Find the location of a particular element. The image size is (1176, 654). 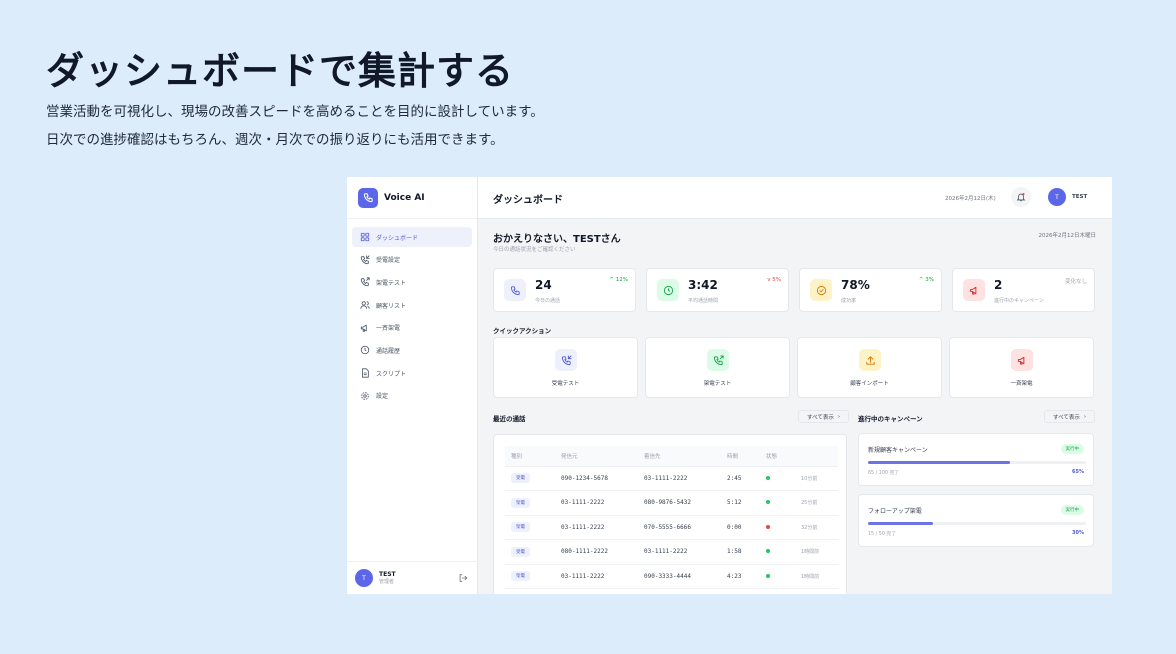

sidebar-item-label: スクリプト is located at coordinates (391, 374).